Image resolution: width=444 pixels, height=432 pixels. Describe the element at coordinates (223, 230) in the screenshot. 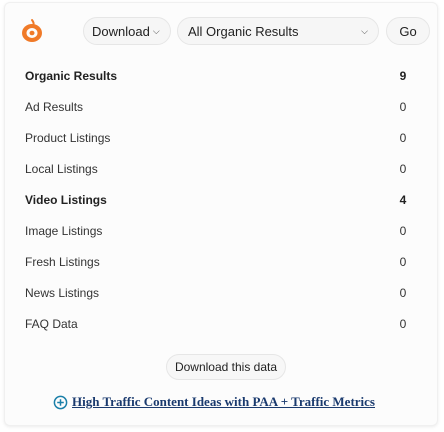

I see `result-row: Image Listings 0` at that location.